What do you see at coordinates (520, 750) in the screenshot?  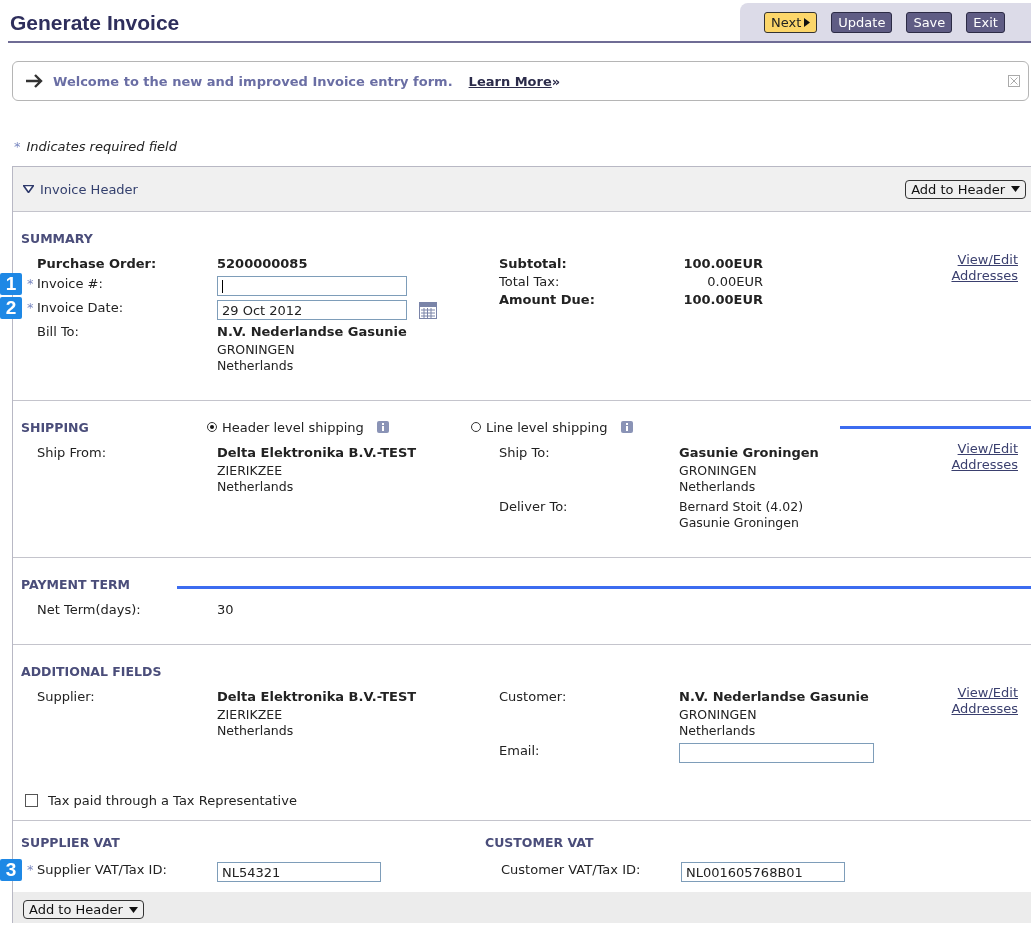 I see `field-label: Email:` at bounding box center [520, 750].